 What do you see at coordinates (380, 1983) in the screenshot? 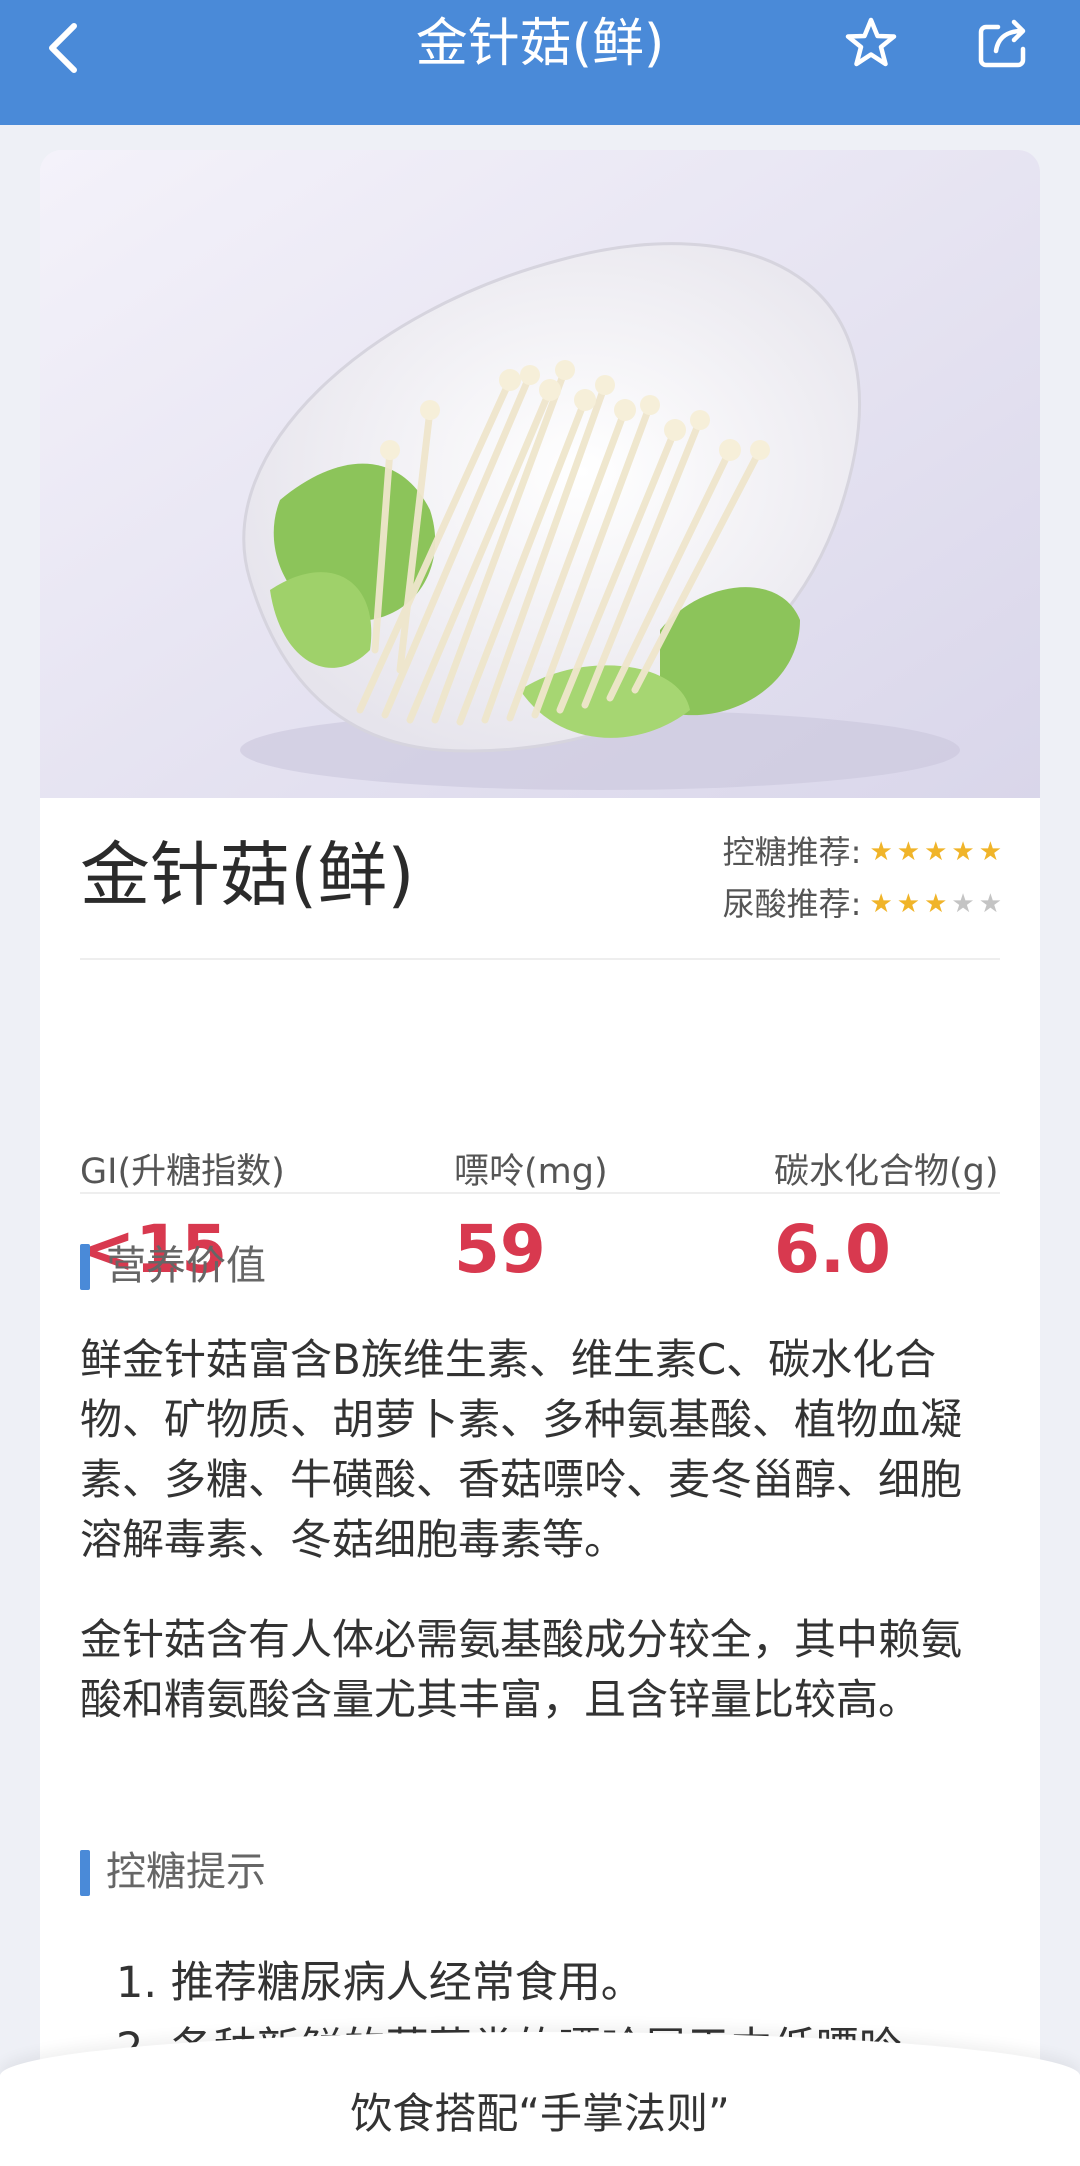
I see `list-item: 1. 推荐糖尿病人经常食用。` at bounding box center [380, 1983].